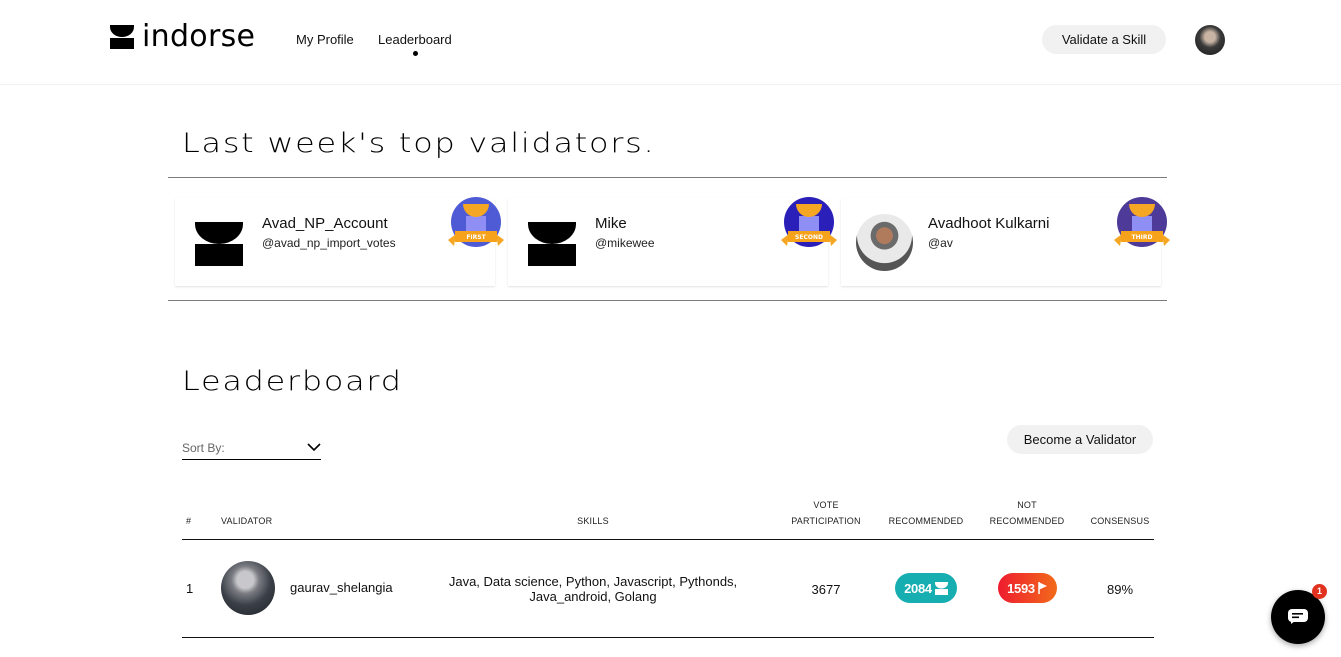 Image resolution: width=1341 pixels, height=657 pixels. Describe the element at coordinates (1027, 505) in the screenshot. I see `column-header-line: NOT` at that location.